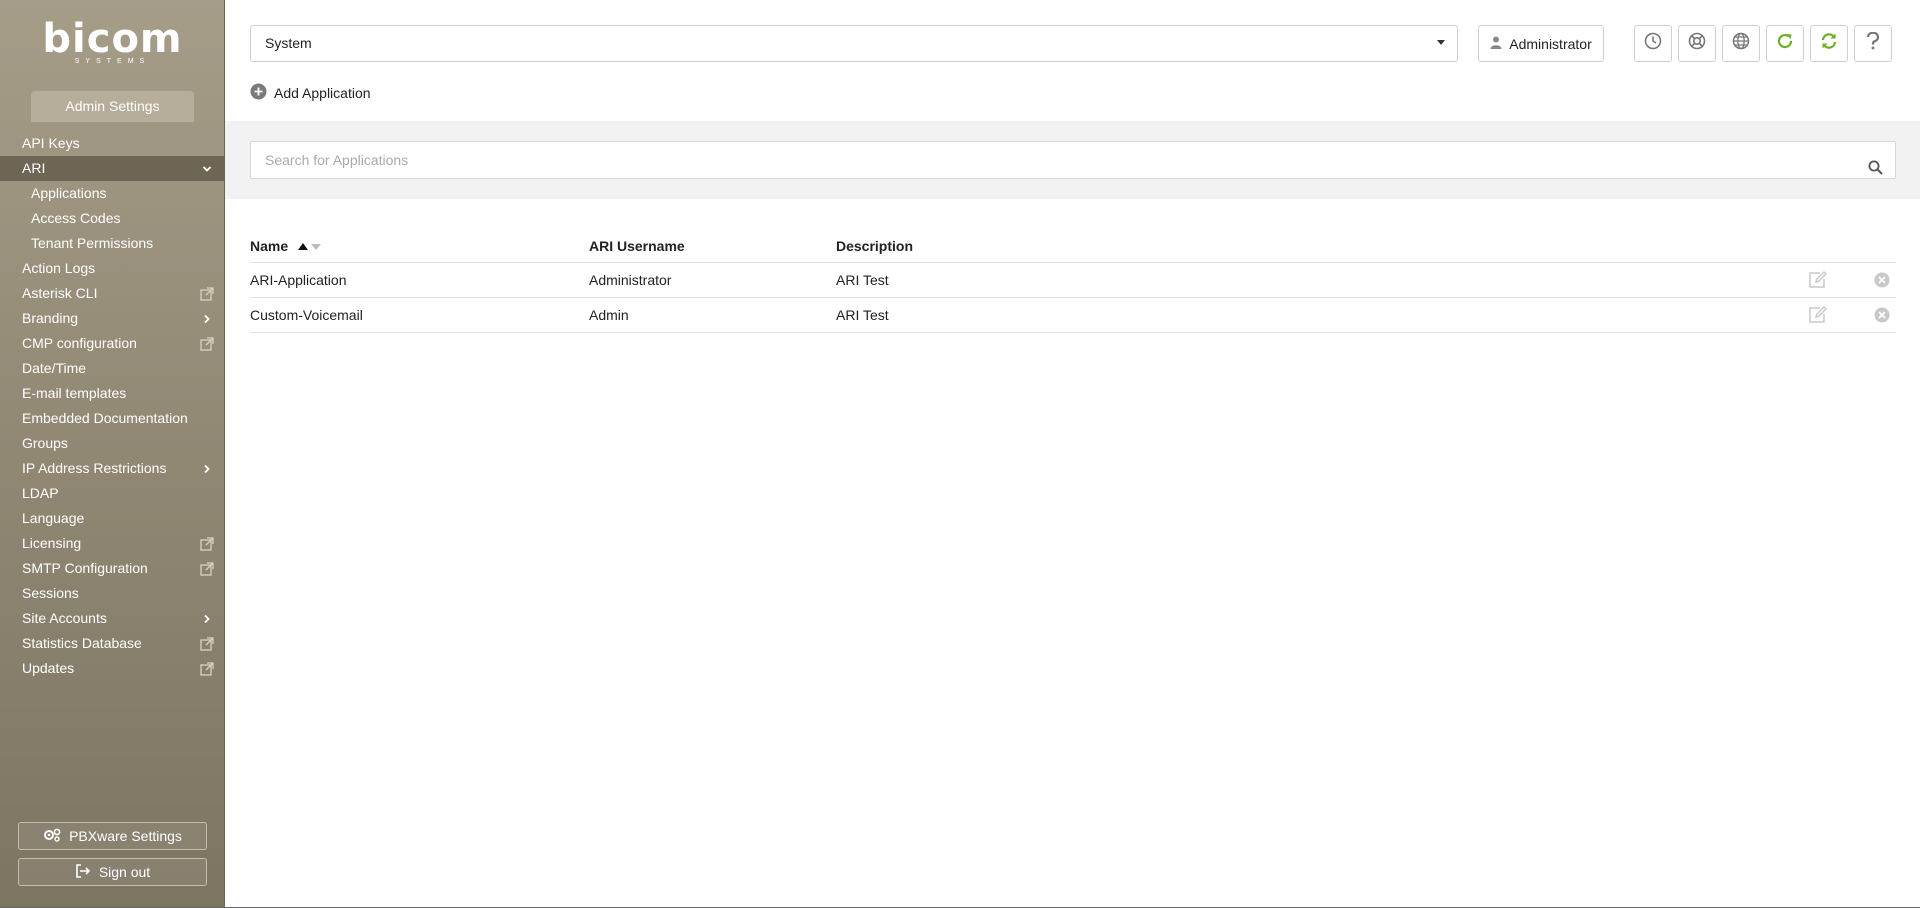 Image resolution: width=1920 pixels, height=908 pixels. What do you see at coordinates (322, 93) in the screenshot?
I see `add-application-label: Add Application` at bounding box center [322, 93].